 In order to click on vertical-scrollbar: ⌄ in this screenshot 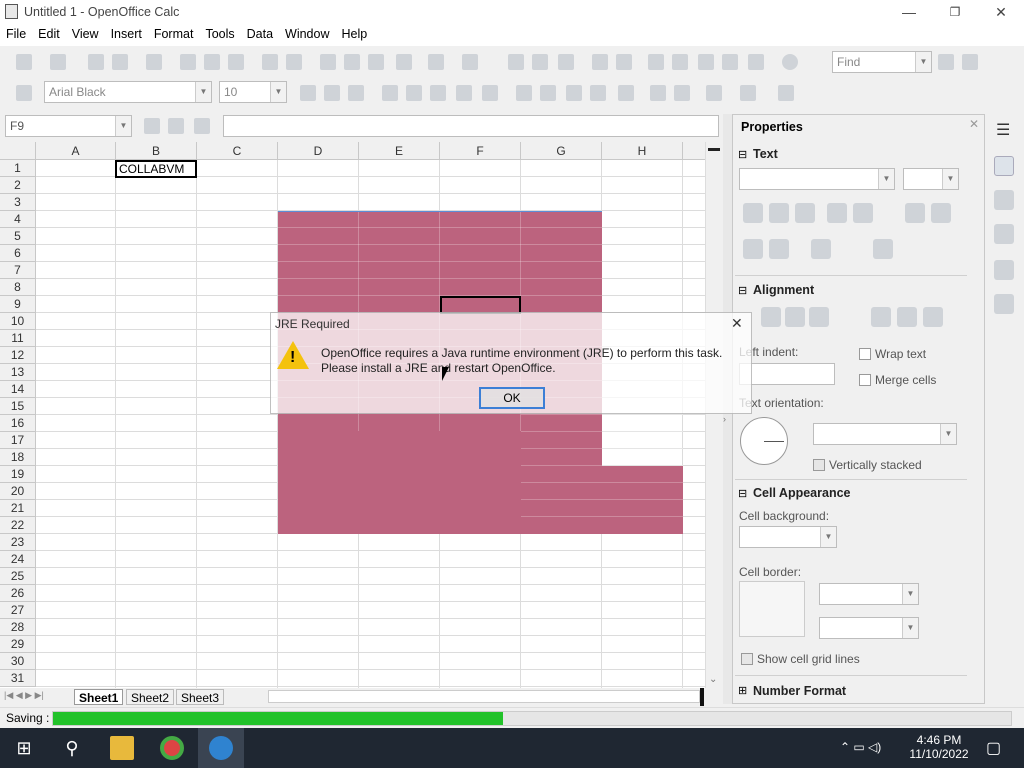, I will do `click(714, 415)`.